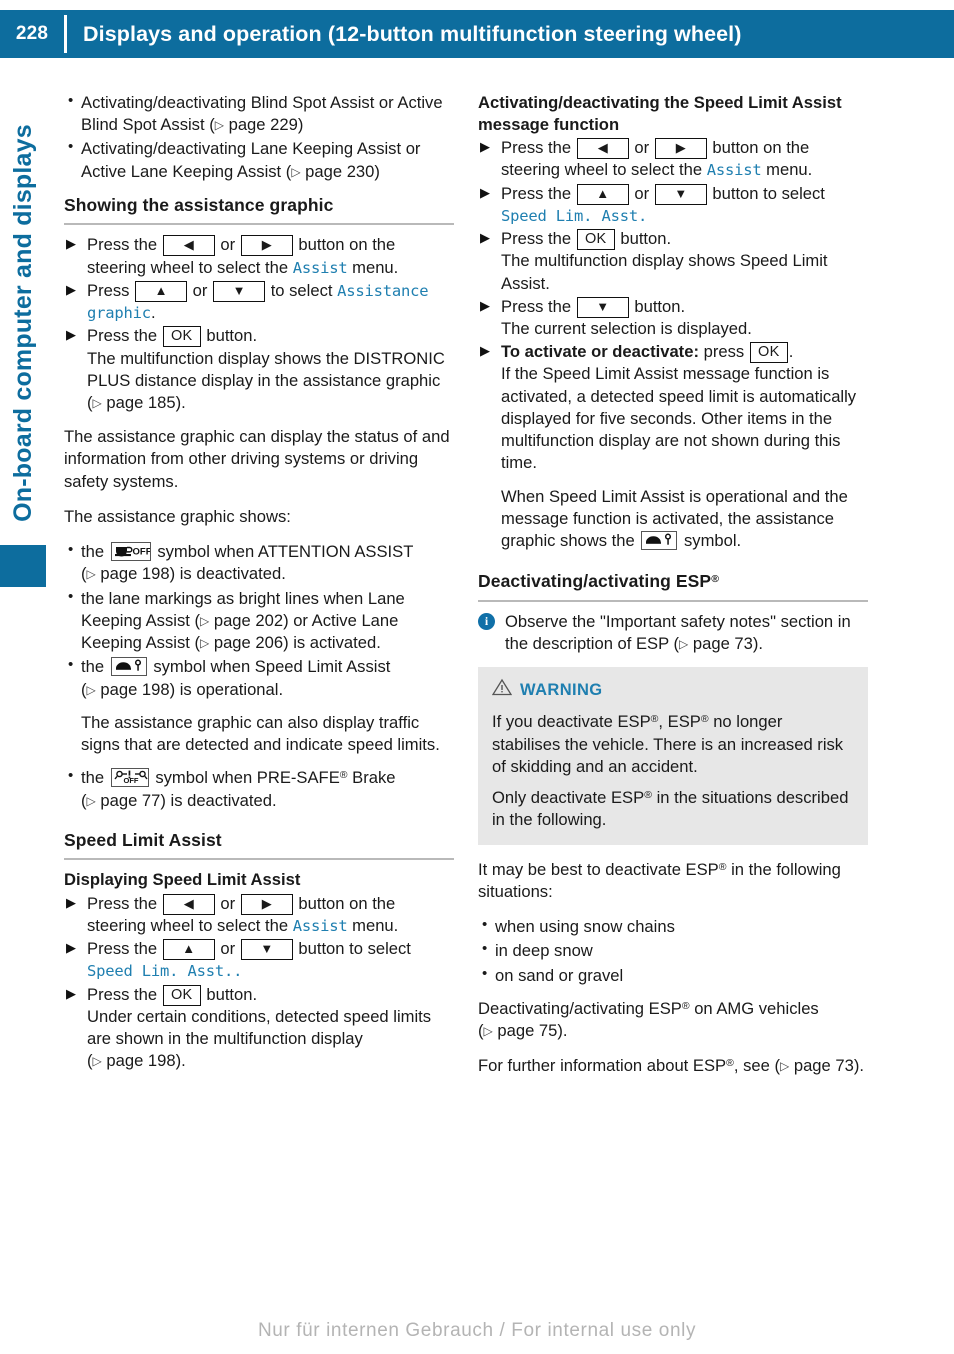  I want to click on cross-reference-label: page 230, so click(340, 171).